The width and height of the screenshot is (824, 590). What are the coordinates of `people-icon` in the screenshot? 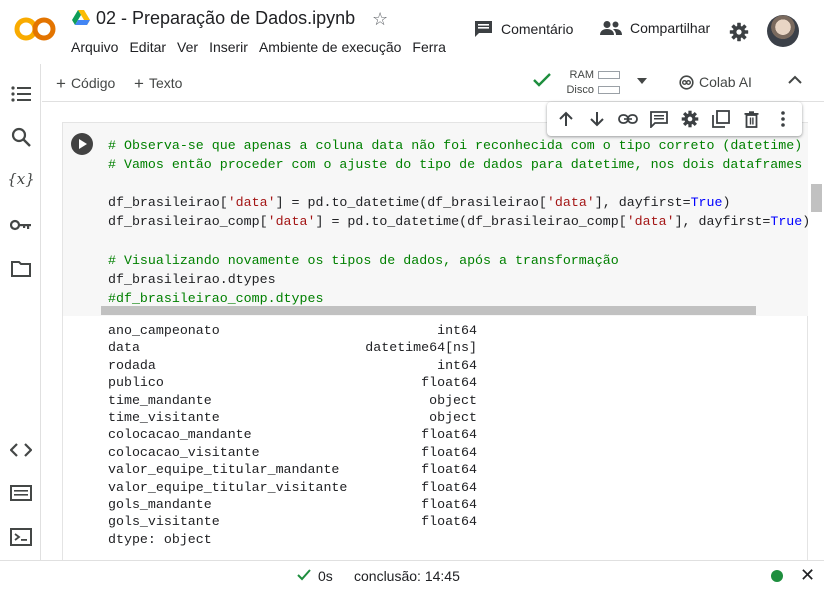 It's located at (611, 28).